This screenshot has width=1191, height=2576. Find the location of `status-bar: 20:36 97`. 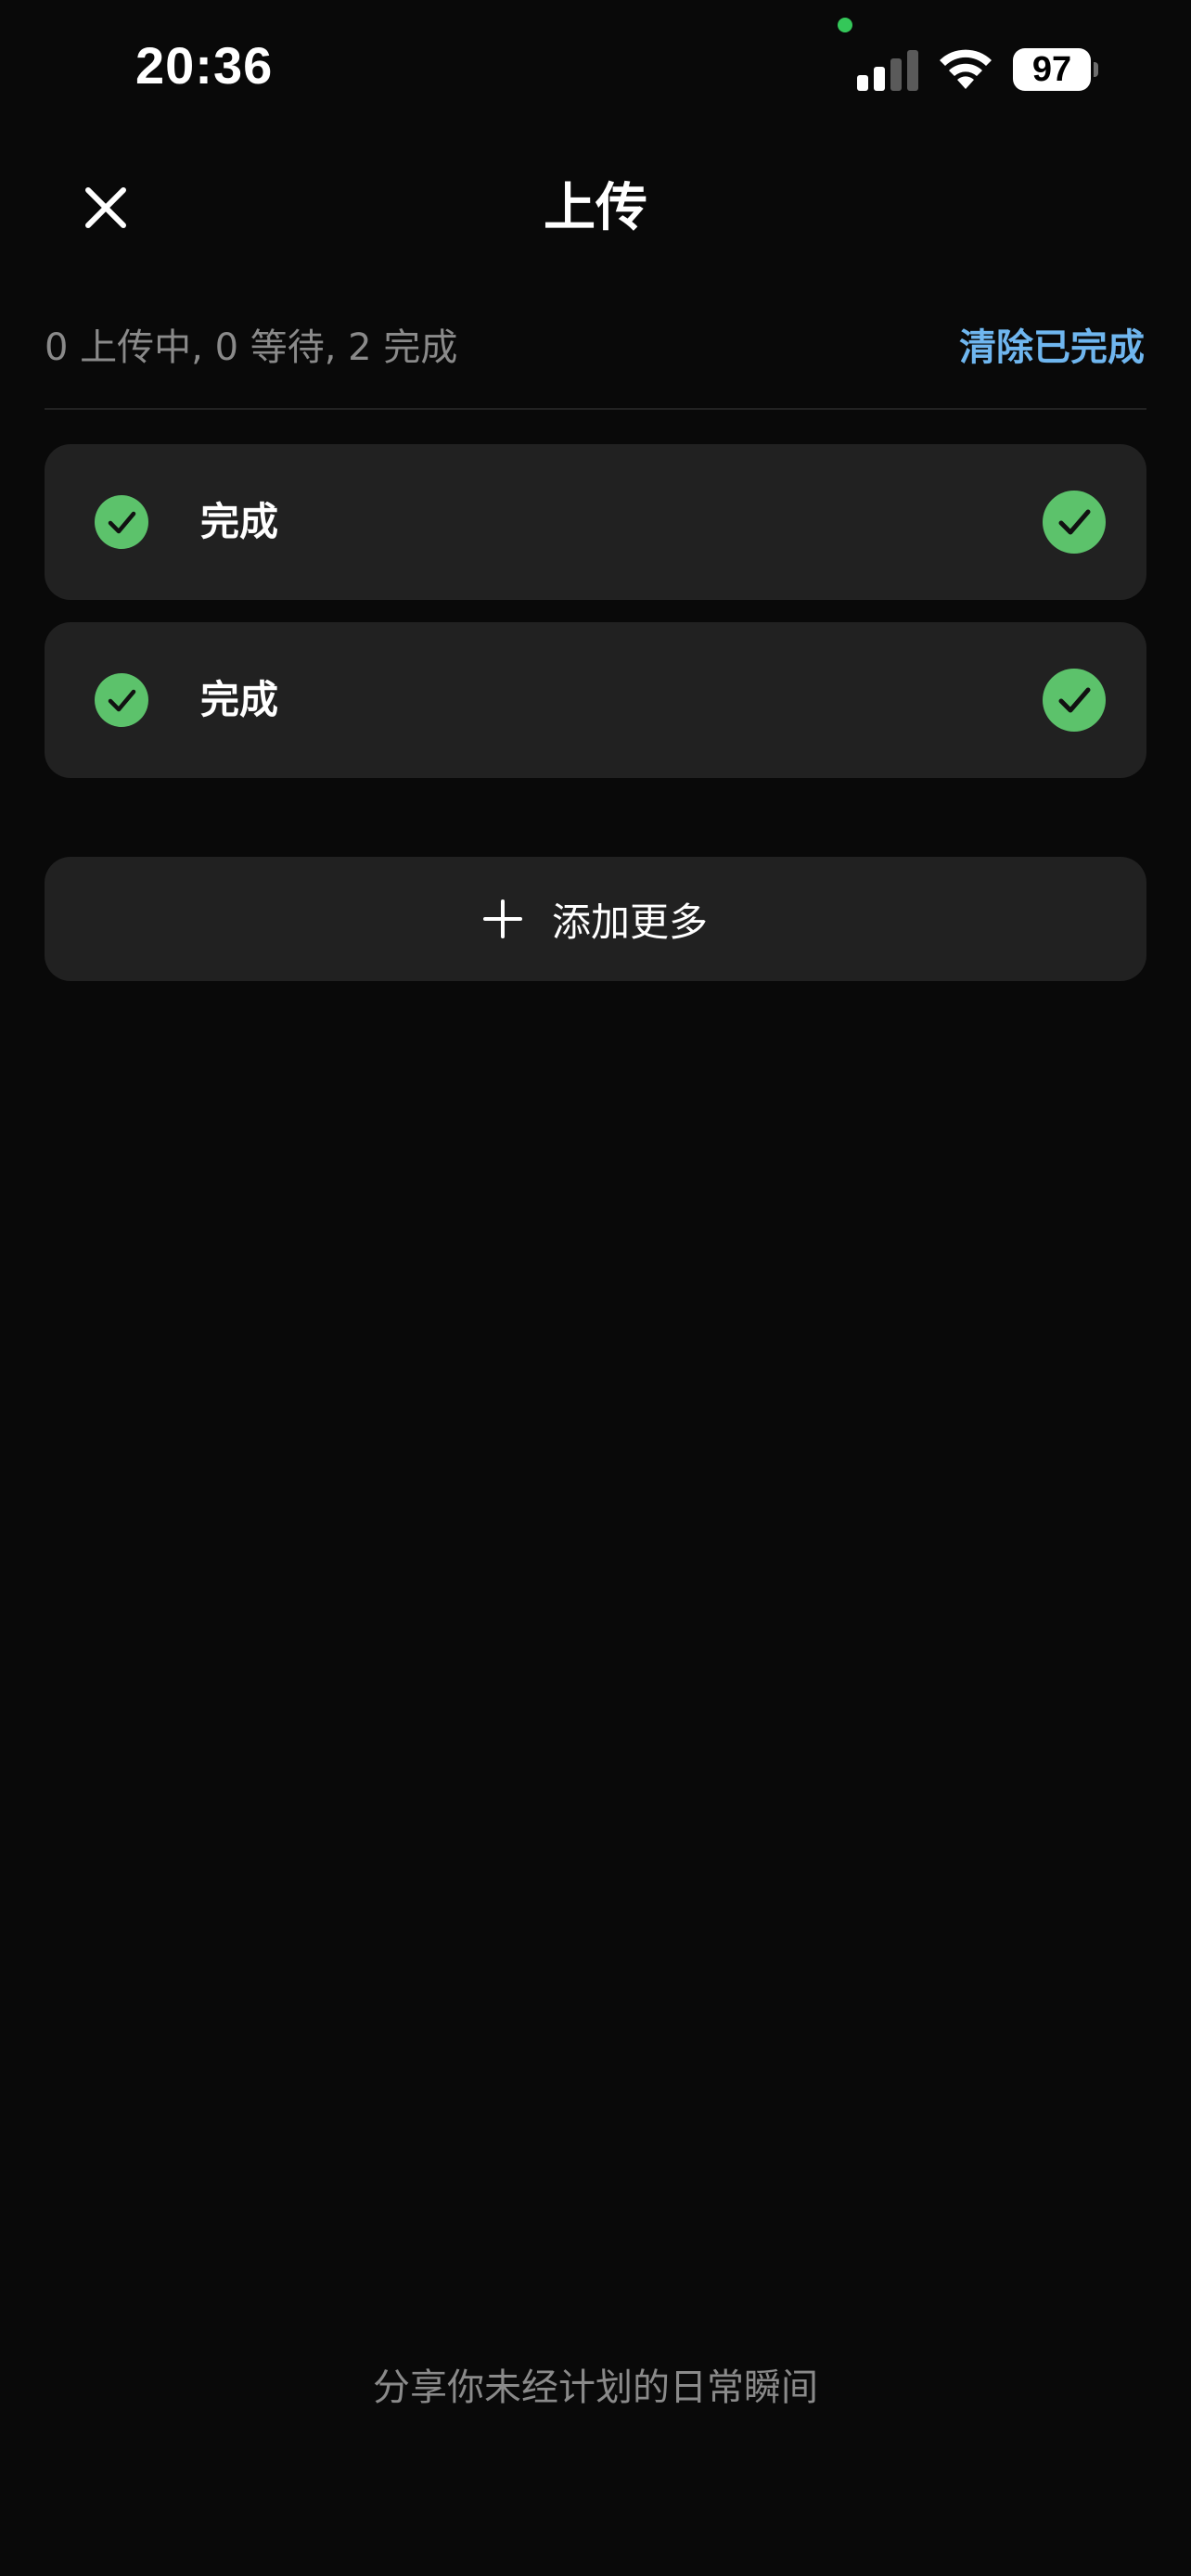

status-bar: 20:36 97 is located at coordinates (595, 69).